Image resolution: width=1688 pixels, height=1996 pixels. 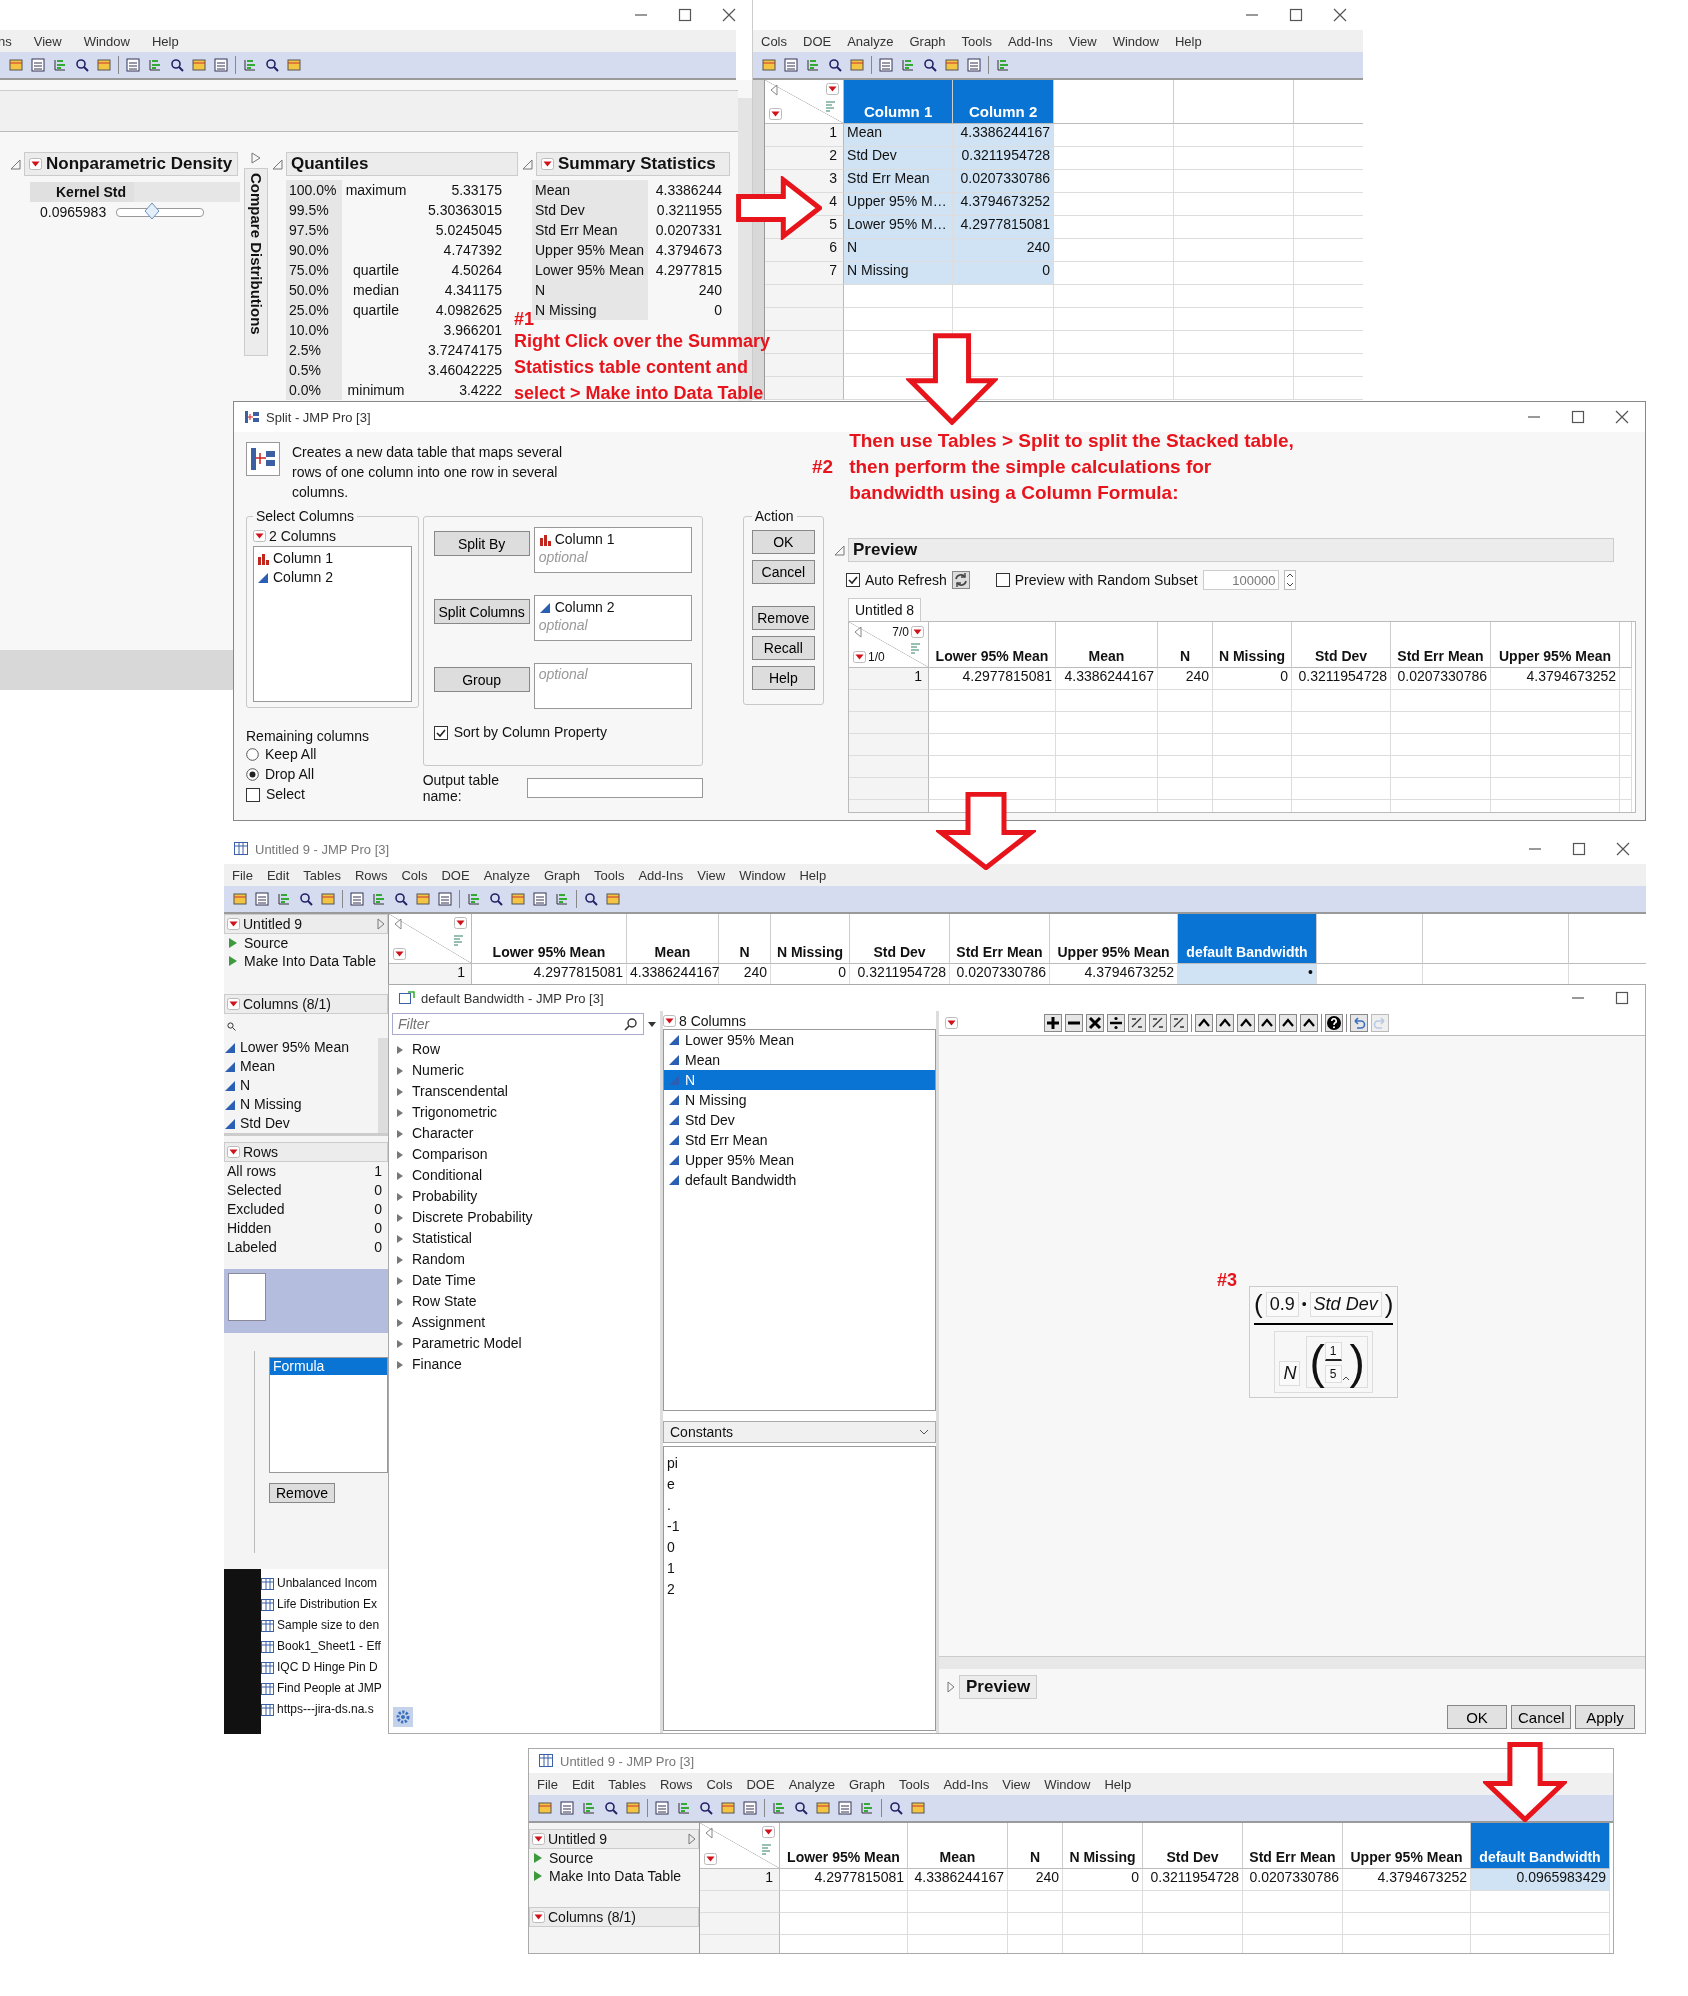 What do you see at coordinates (676, 1784) in the screenshot?
I see `menu-item: Rows` at bounding box center [676, 1784].